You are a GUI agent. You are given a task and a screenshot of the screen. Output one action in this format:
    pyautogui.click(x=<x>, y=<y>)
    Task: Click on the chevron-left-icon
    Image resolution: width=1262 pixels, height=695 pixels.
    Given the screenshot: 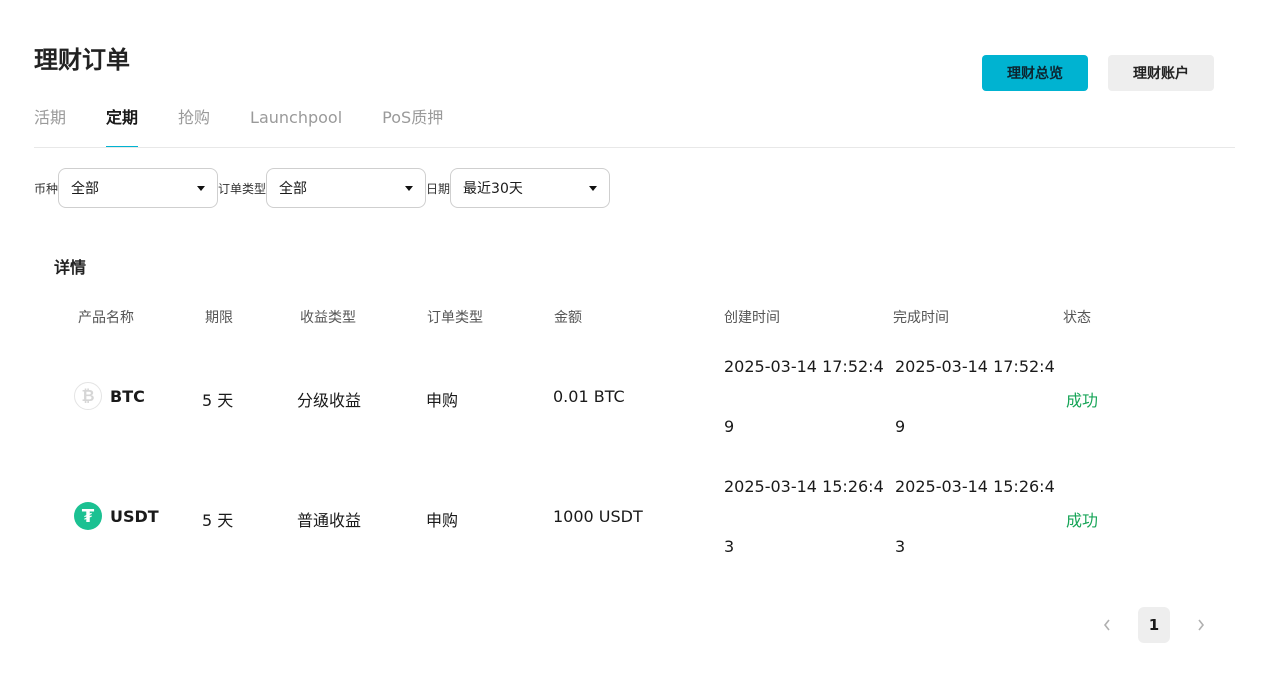 What is the action you would take?
    pyautogui.click(x=1107, y=625)
    